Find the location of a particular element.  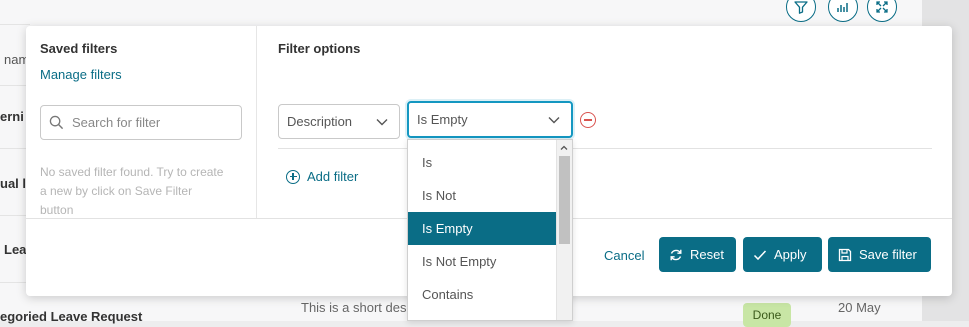

expand-button is located at coordinates (882, 11).